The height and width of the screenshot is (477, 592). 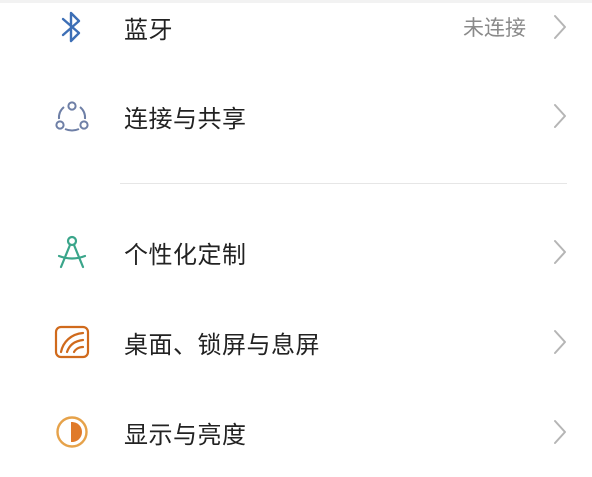 I want to click on bluetooth-status: 未连接, so click(x=494, y=28).